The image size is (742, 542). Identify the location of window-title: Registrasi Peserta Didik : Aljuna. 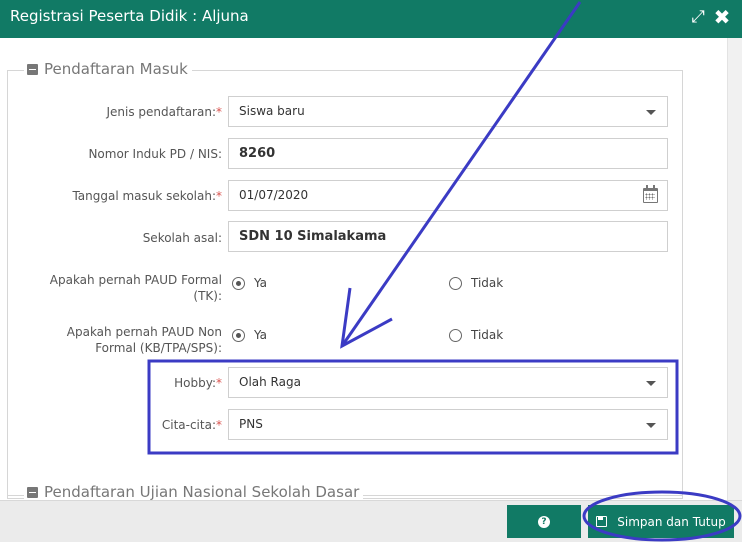
(129, 16).